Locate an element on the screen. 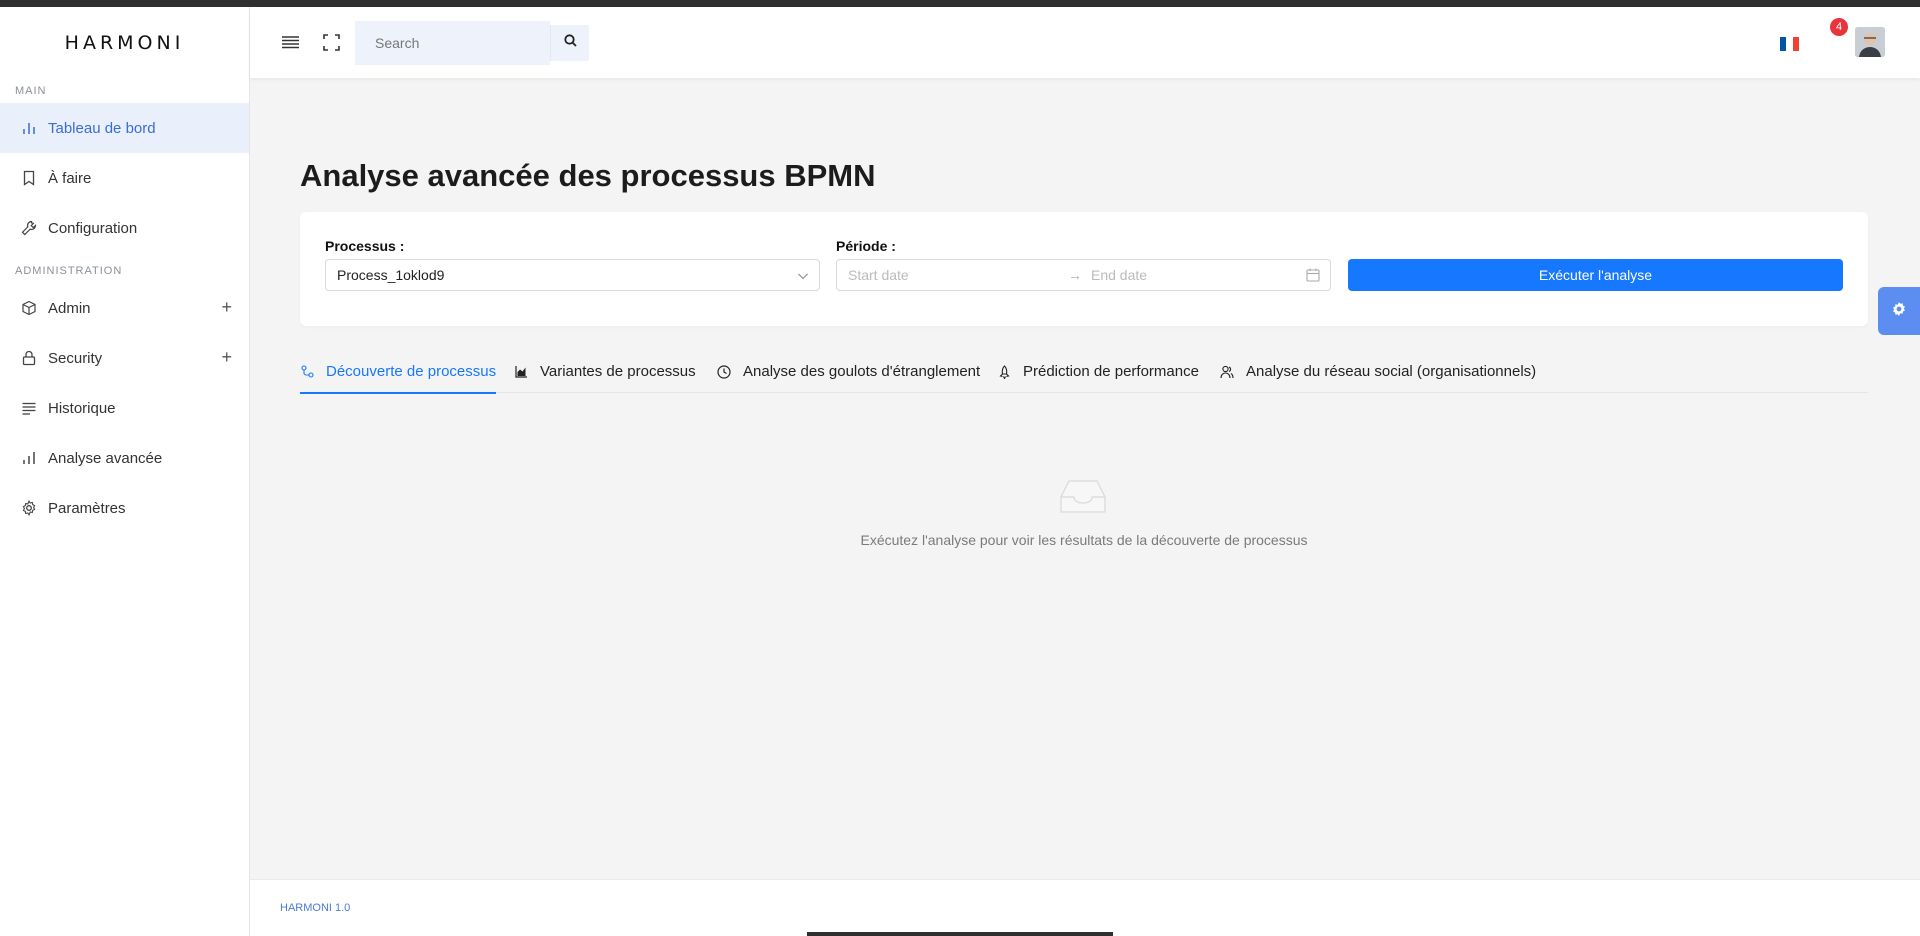 The image size is (1920, 936). bookmark-icon is located at coordinates (29, 178).